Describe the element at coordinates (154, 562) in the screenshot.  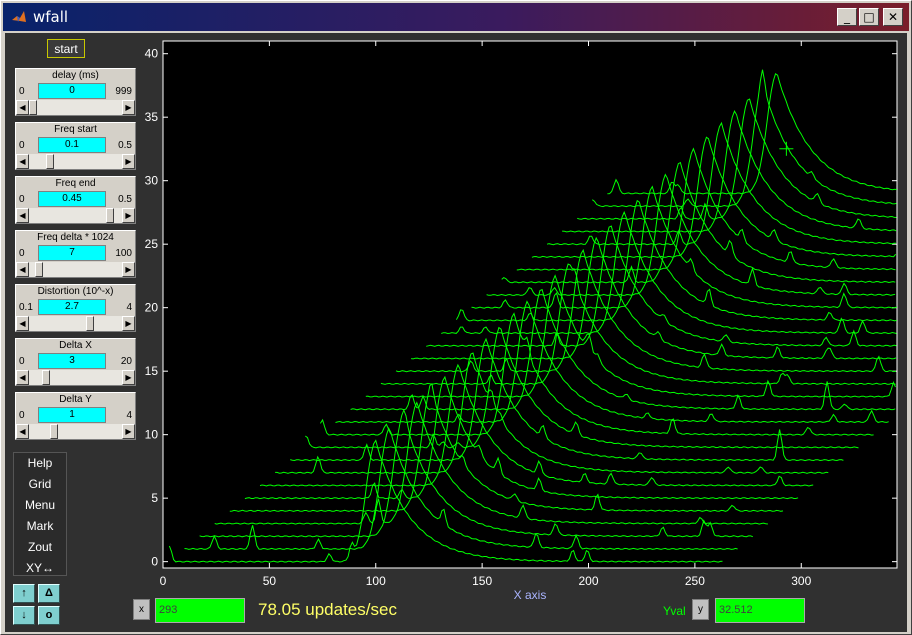
I see `y-tick-label: 0` at that location.